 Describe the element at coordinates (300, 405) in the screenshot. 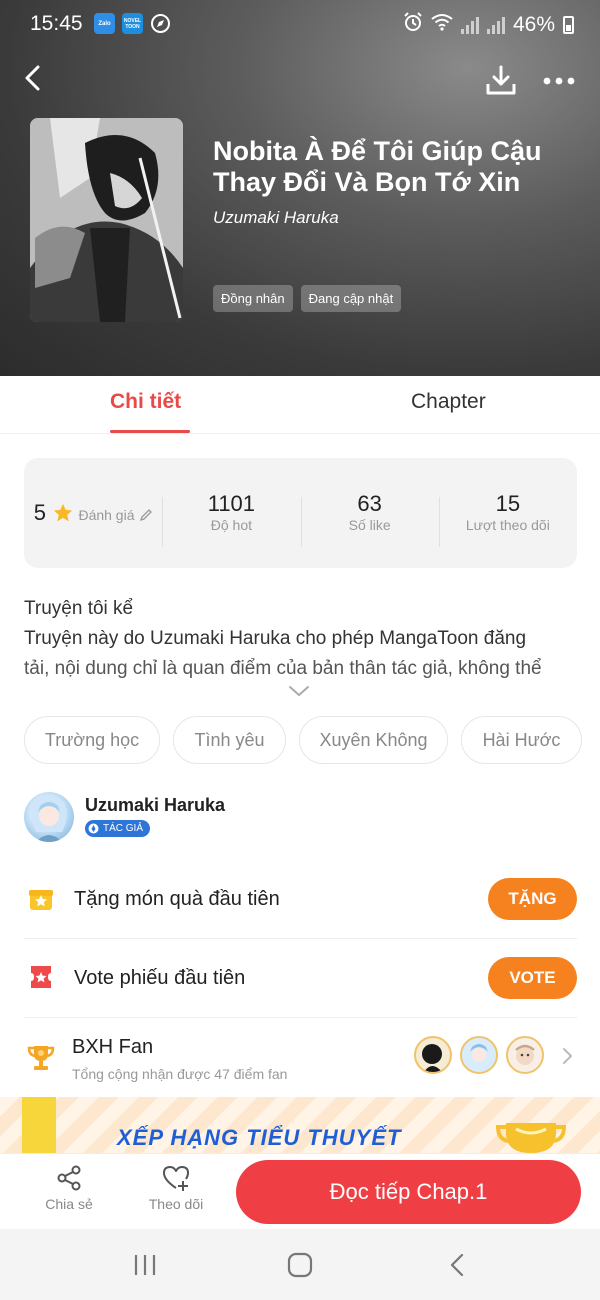

I see `tab-bar: Chi tiết Chapter` at that location.